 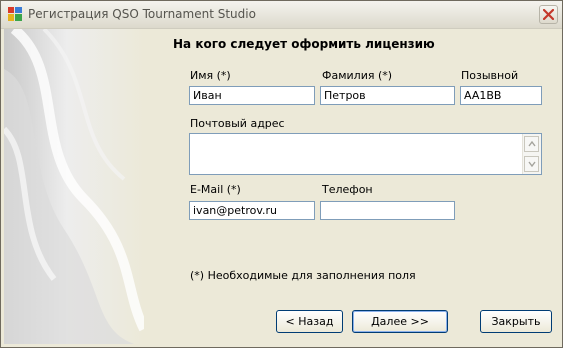 I want to click on phone-label: Телефон, so click(x=347, y=189).